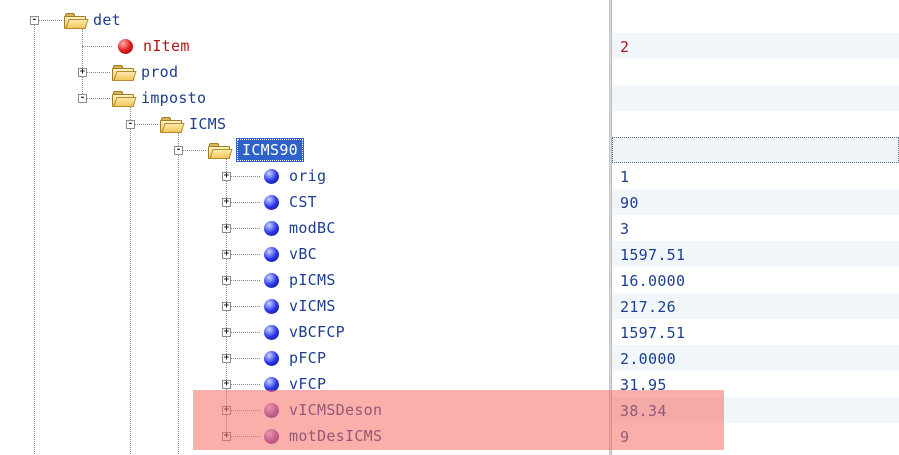 The height and width of the screenshot is (455, 899). Describe the element at coordinates (312, 228) in the screenshot. I see `tree-node-label: modBC` at that location.